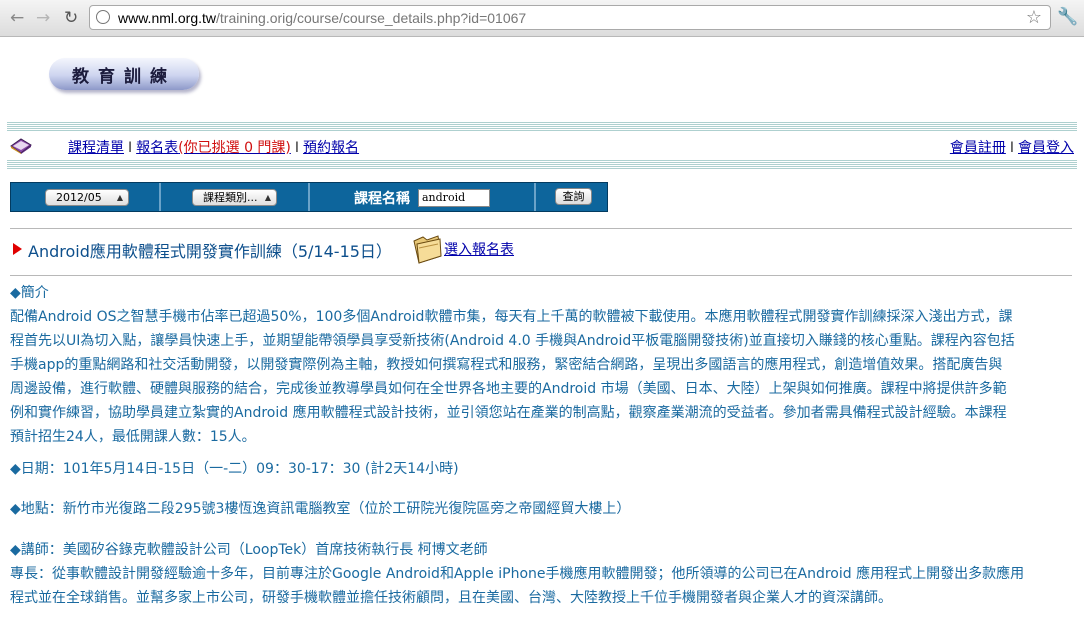  Describe the element at coordinates (249, 550) in the screenshot. I see `teacher-line: ◆講師：美國矽谷錄克軟體設計公司（LoopTek）首席技術執行長 柯博文老師` at that location.